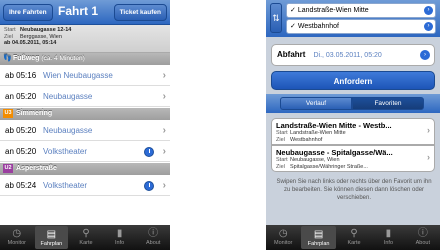  What do you see at coordinates (316, 103) in the screenshot?
I see `tab-verlauf: Verlauf` at bounding box center [316, 103].